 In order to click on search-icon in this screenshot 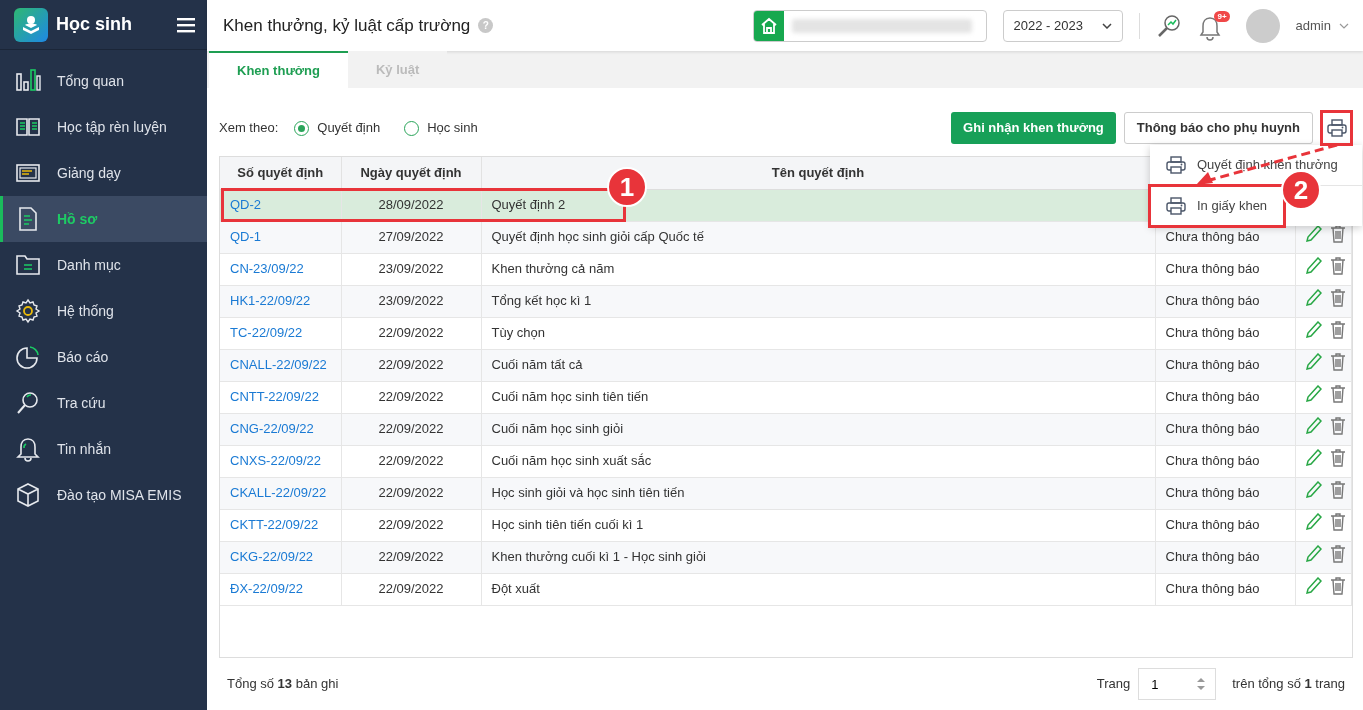, I will do `click(28, 403)`.